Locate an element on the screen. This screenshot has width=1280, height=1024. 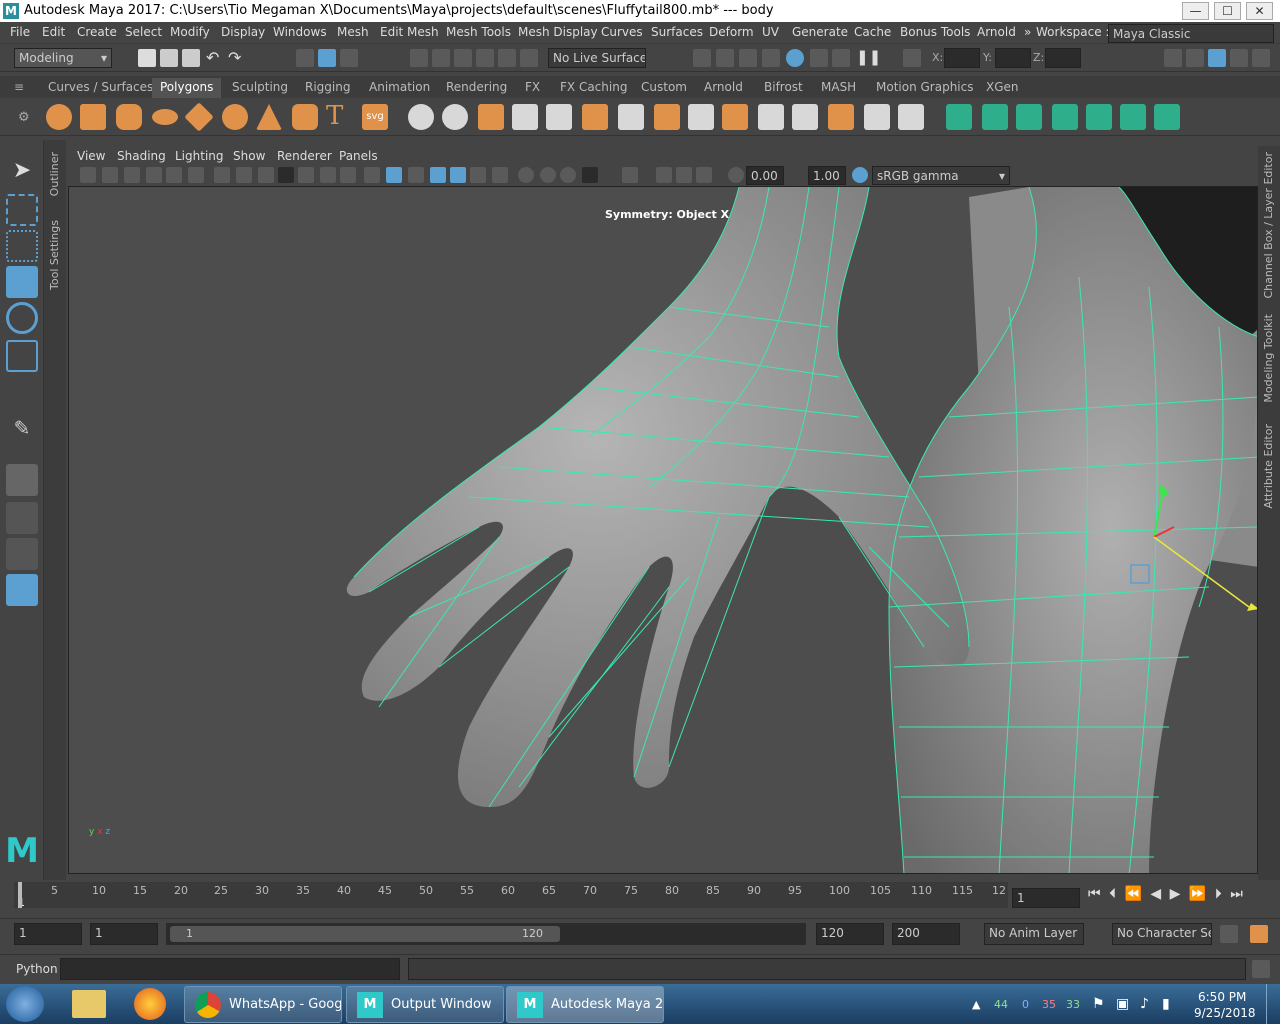
select-component-icon is located at coordinates (349, 58).